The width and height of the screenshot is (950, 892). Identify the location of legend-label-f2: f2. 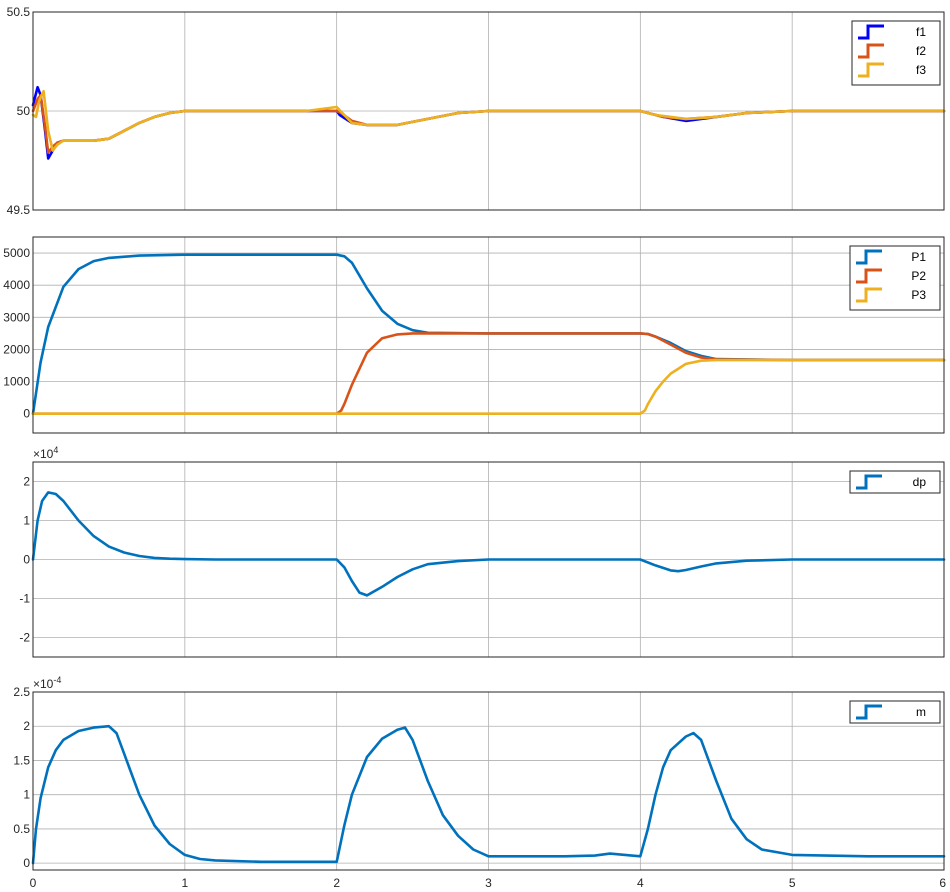
(921, 51).